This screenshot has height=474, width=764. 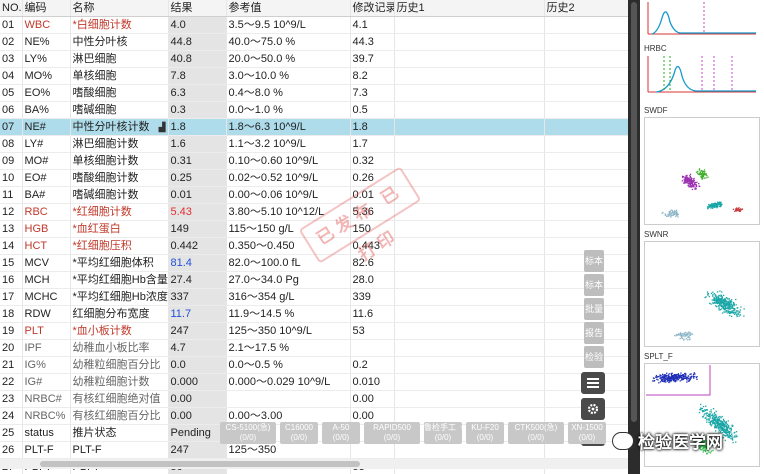 I want to click on cell-name: 幼稚粒细胞百分比, so click(x=119, y=365).